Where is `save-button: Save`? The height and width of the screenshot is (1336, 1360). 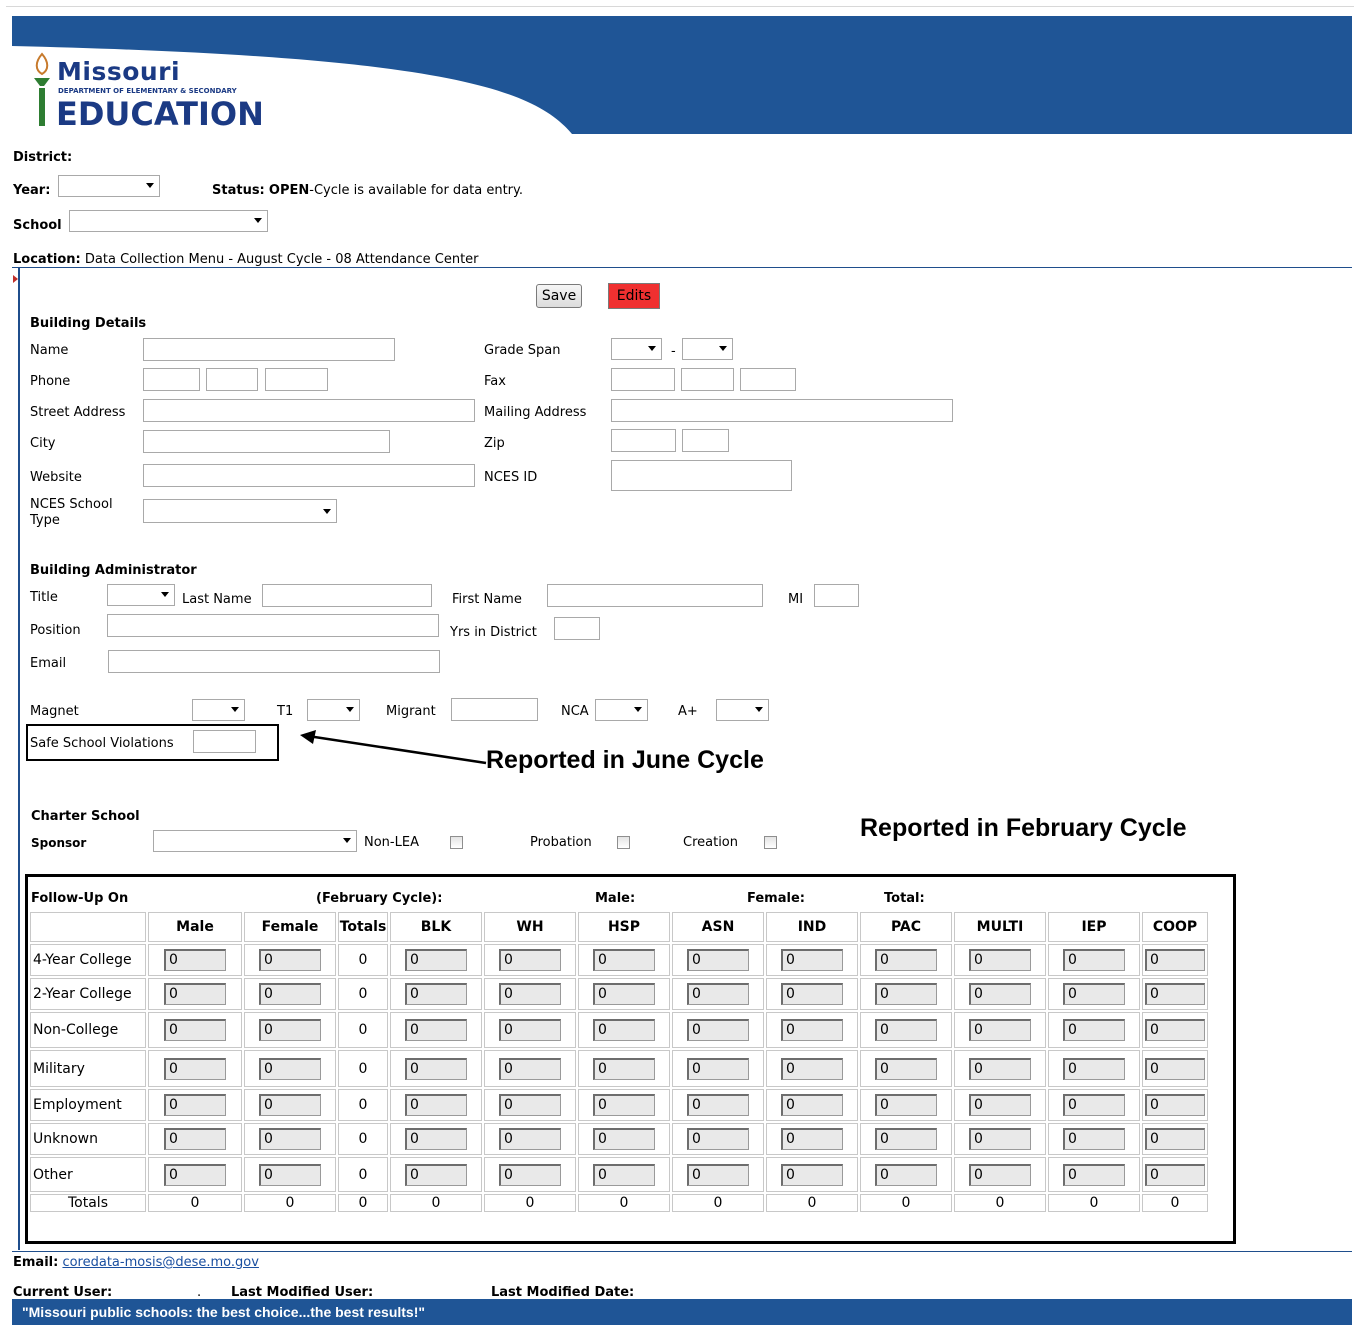 save-button: Save is located at coordinates (559, 296).